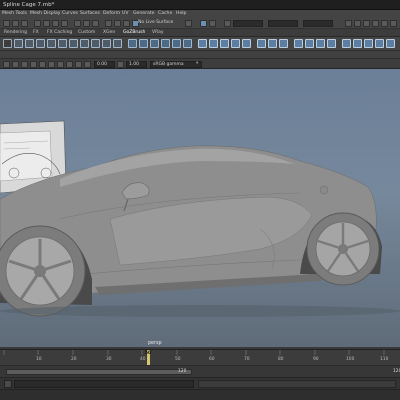 The image size is (400, 400). I want to click on gamma-field: 1.00, so click(136, 64).